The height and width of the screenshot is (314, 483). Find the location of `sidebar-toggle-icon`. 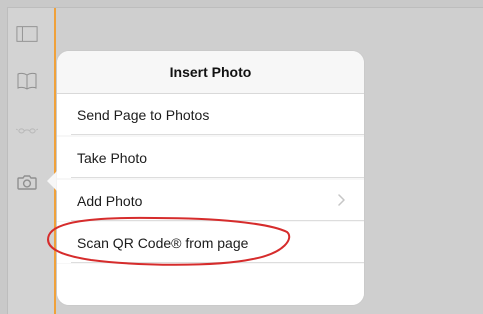

sidebar-toggle-icon is located at coordinates (27, 34).